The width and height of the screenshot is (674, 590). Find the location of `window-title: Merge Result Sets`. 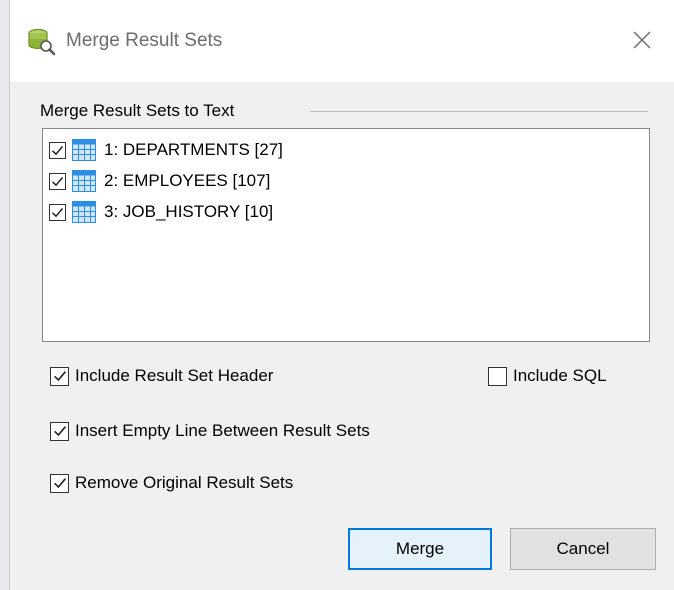

window-title: Merge Result Sets is located at coordinates (144, 40).